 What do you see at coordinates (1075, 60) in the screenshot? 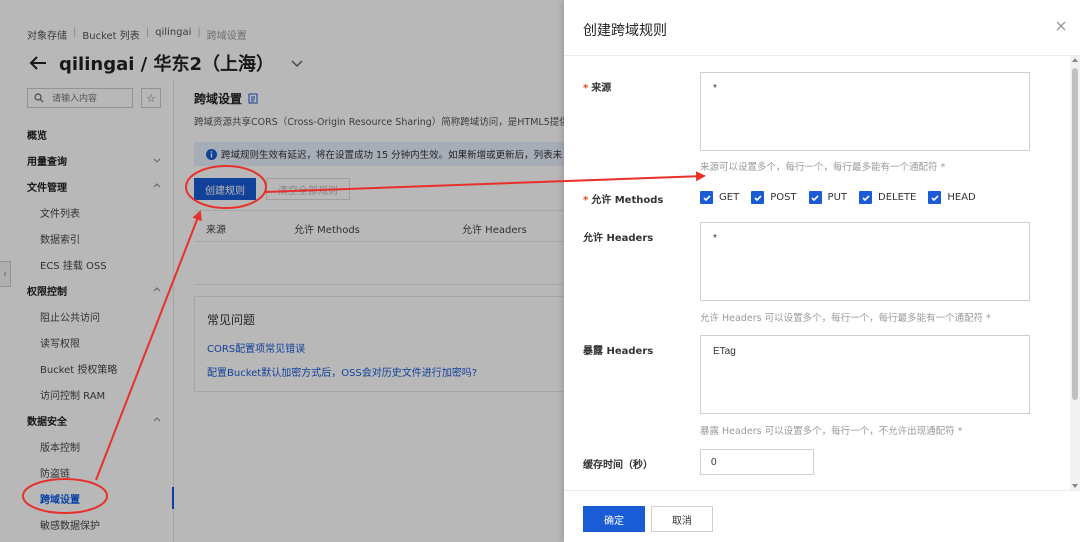
I see `scroll-up-arrow-icon` at bounding box center [1075, 60].